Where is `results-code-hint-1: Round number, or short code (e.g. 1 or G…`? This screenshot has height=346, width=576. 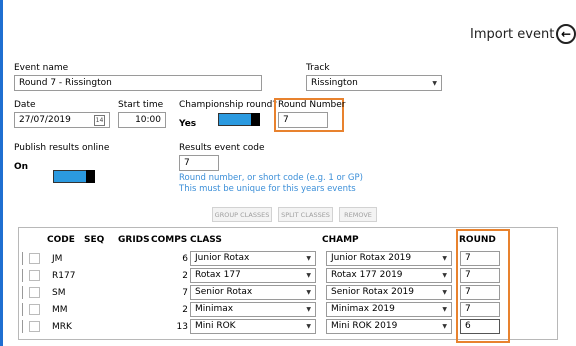
results-code-hint-1: Round number, or short code (e.g. 1 or G… is located at coordinates (271, 178).